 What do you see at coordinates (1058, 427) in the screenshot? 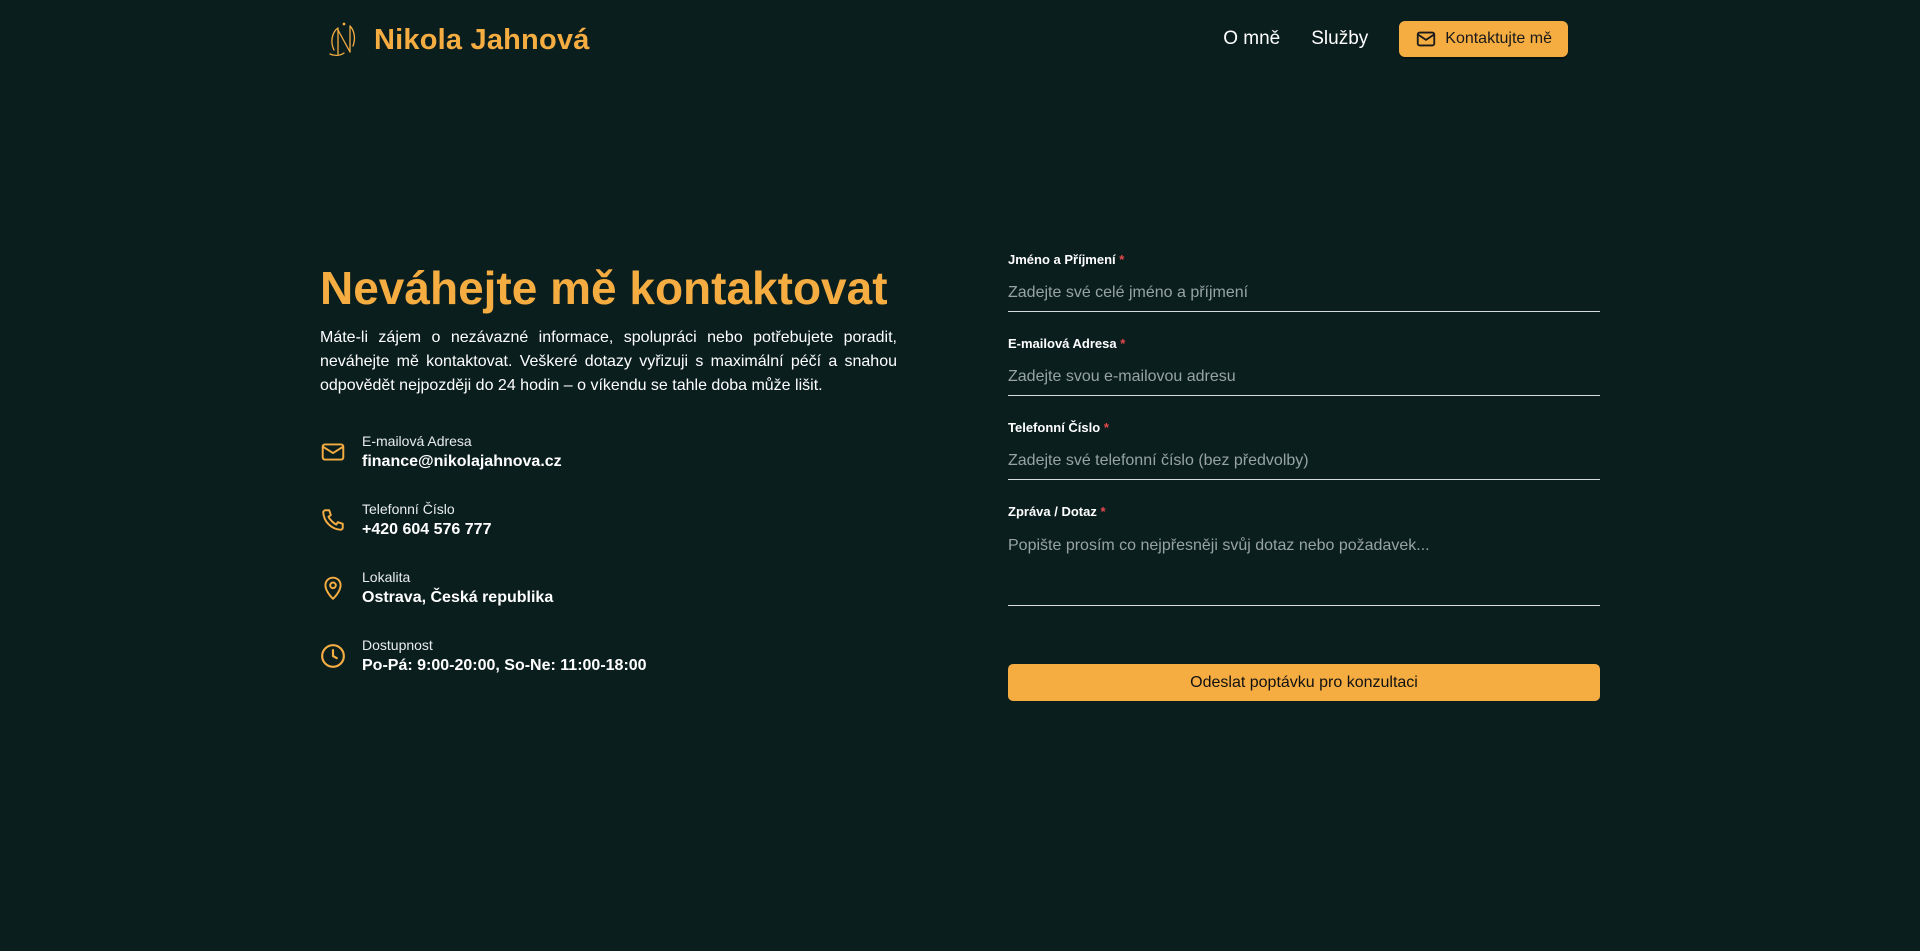
I see `phone-field-label: Telefonní Číslo *` at bounding box center [1058, 427].